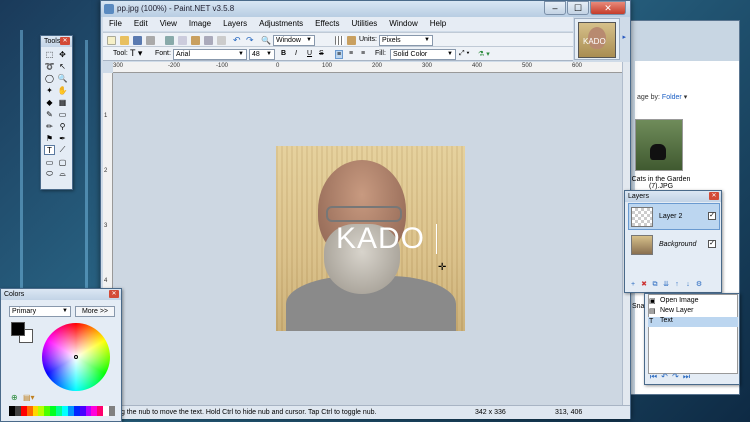 The width and height of the screenshot is (750, 422). Describe the element at coordinates (655, 284) in the screenshot. I see `duplicate-layer-icon: ⧉` at that location.